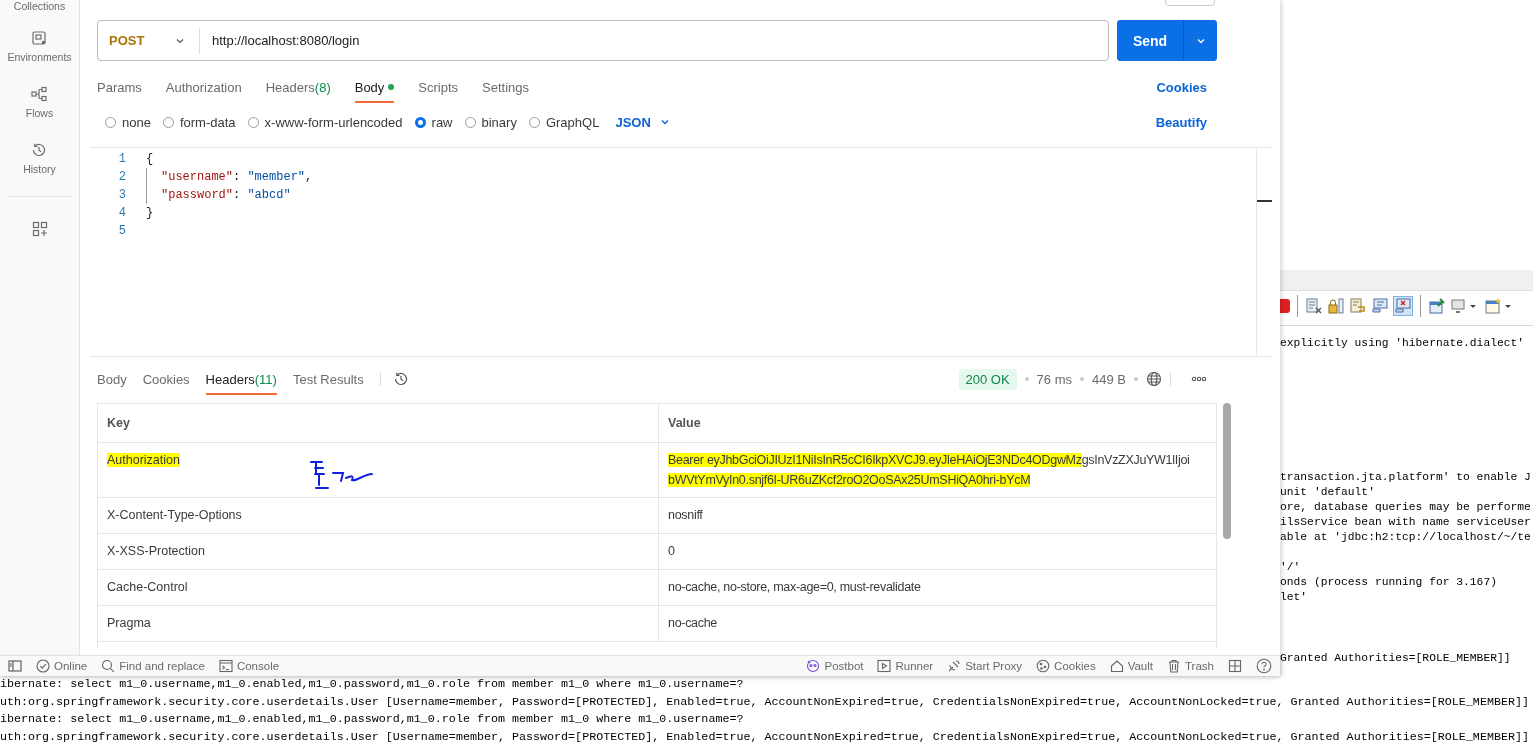  Describe the element at coordinates (987, 379) in the screenshot. I see `status-badge: 200 OK` at that location.